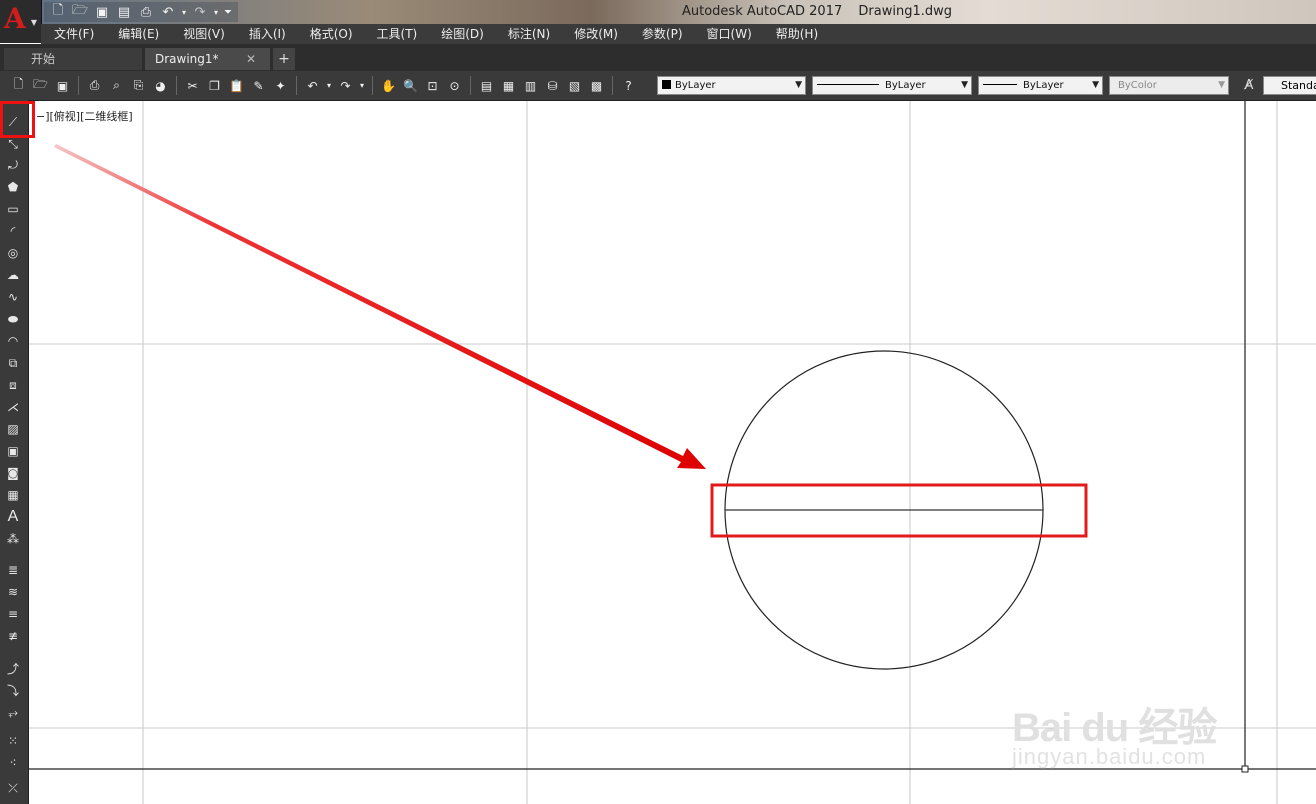  What do you see at coordinates (13, 495) in the screenshot?
I see `table-icon: ▦` at bounding box center [13, 495].